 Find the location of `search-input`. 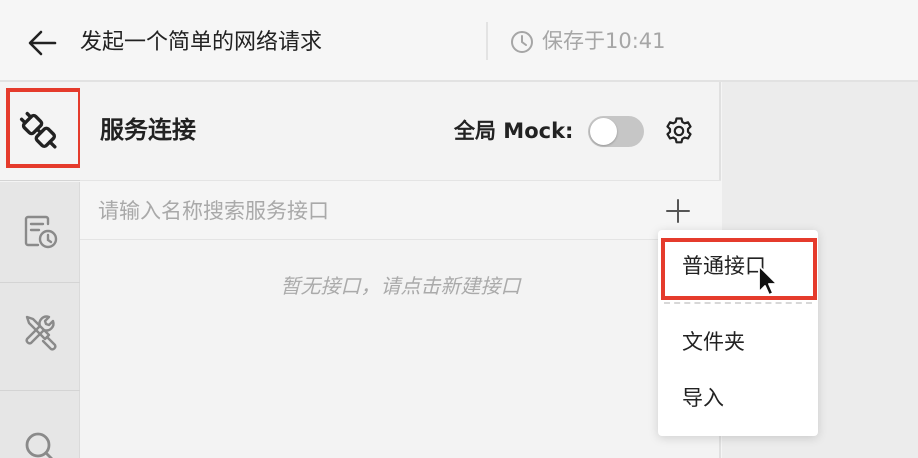

search-input is located at coordinates (348, 211).